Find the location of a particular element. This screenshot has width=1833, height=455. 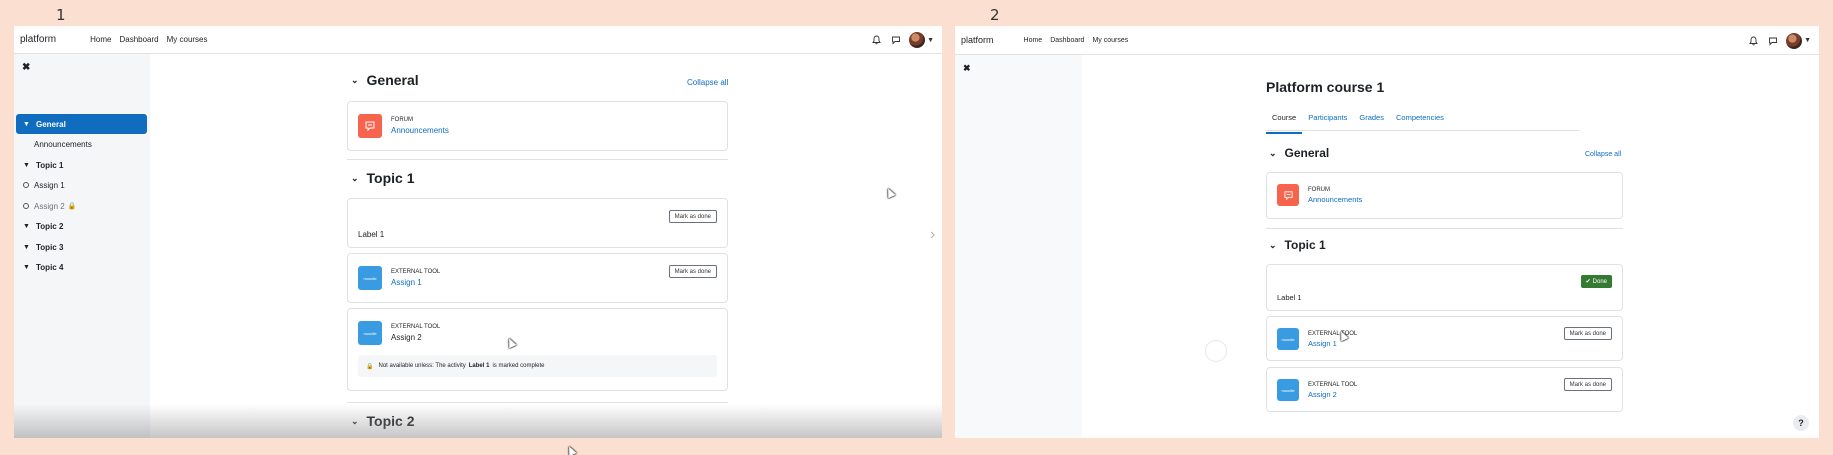

drawer-item-topic-3: ▼ Topic 3 is located at coordinates (81, 247).